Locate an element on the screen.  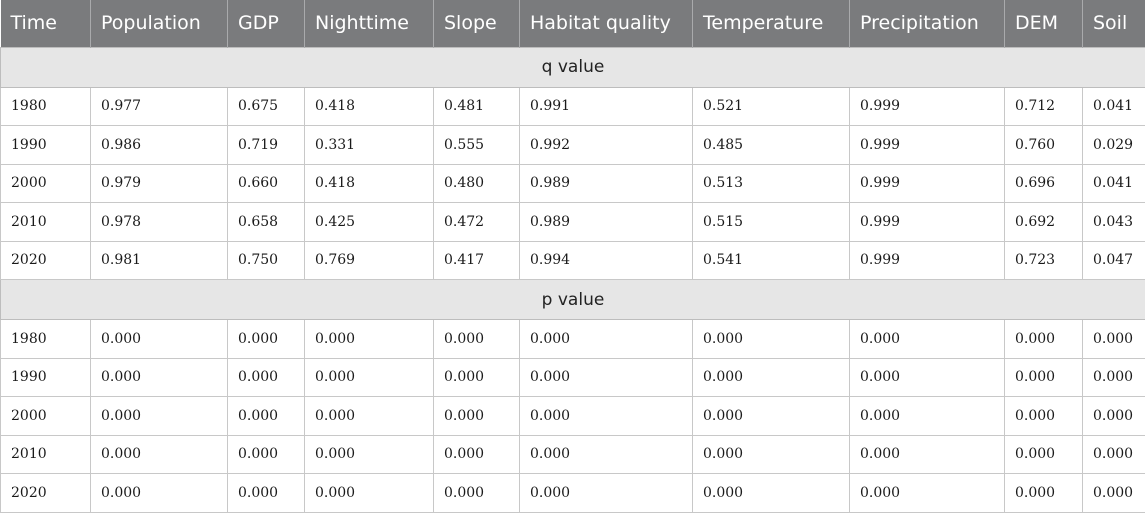
section-label: q value is located at coordinates (572, 67).